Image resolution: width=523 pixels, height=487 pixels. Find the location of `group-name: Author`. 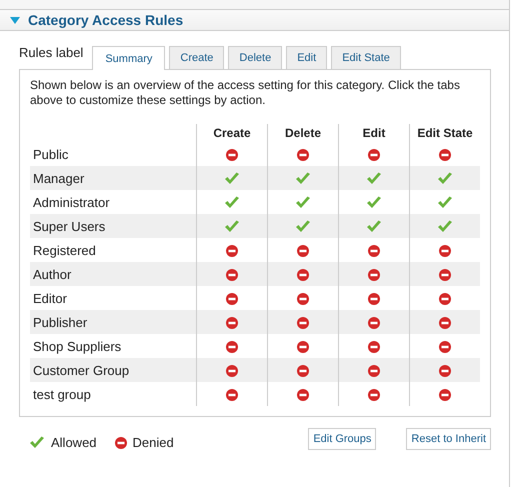

group-name: Author is located at coordinates (113, 274).